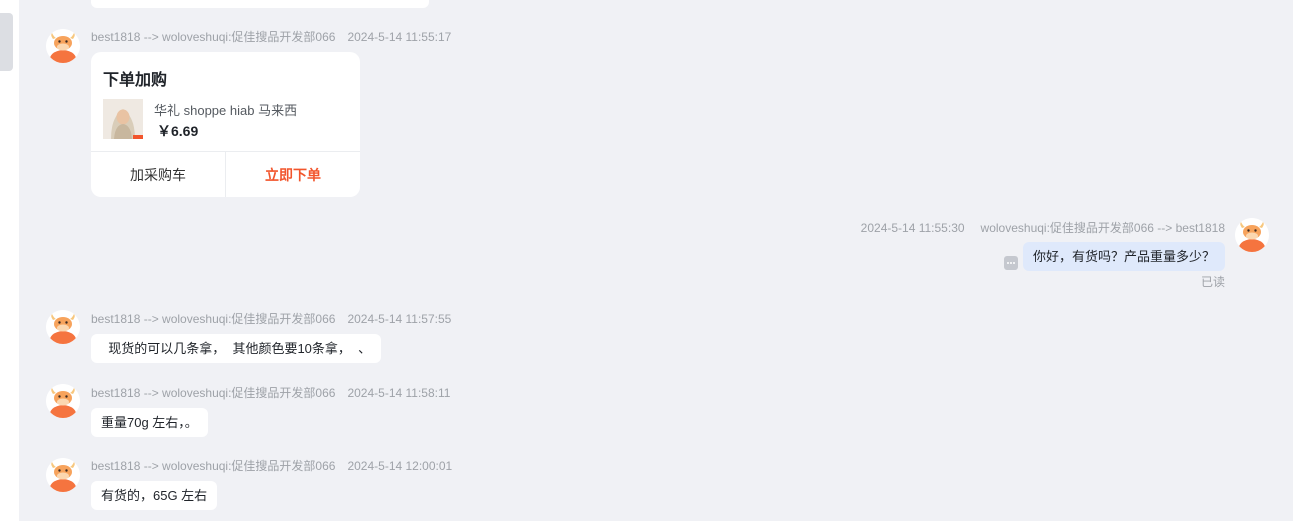 The width and height of the screenshot is (1293, 521). What do you see at coordinates (293, 174) in the screenshot?
I see `order-now-button: 立即下单` at bounding box center [293, 174].